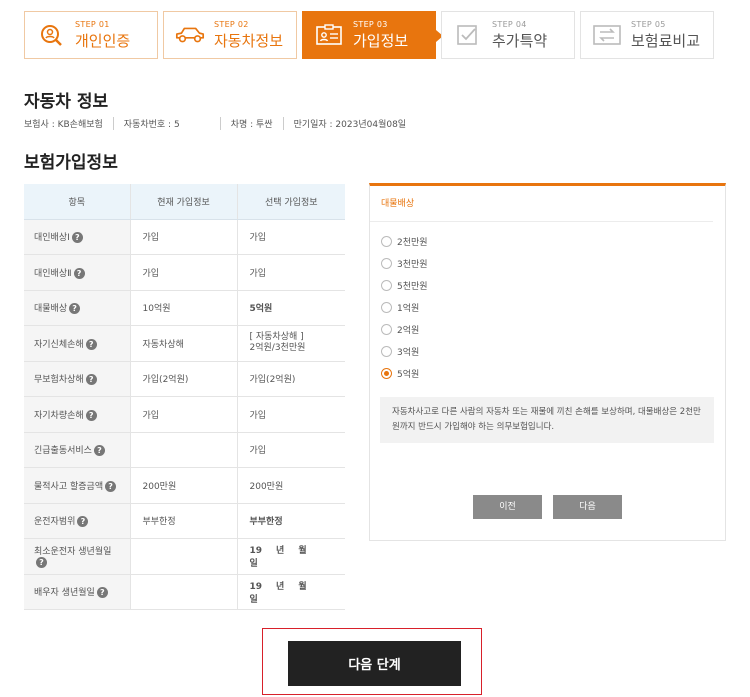 The width and height of the screenshot is (750, 697). What do you see at coordinates (408, 308) in the screenshot?
I see `coverage-option-label: 1억원` at bounding box center [408, 308].